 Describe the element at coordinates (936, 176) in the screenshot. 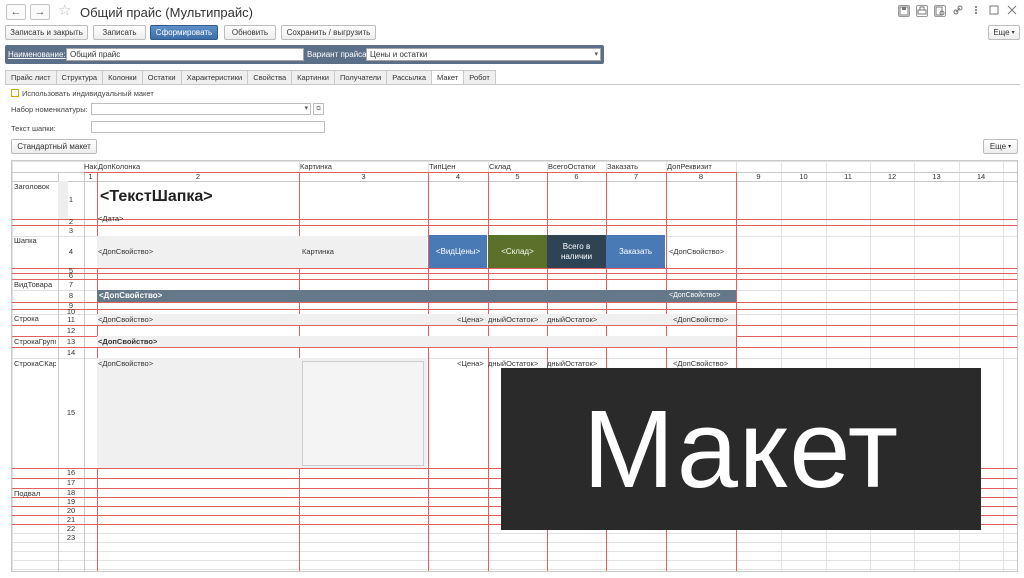

I see `column-number: 13` at that location.